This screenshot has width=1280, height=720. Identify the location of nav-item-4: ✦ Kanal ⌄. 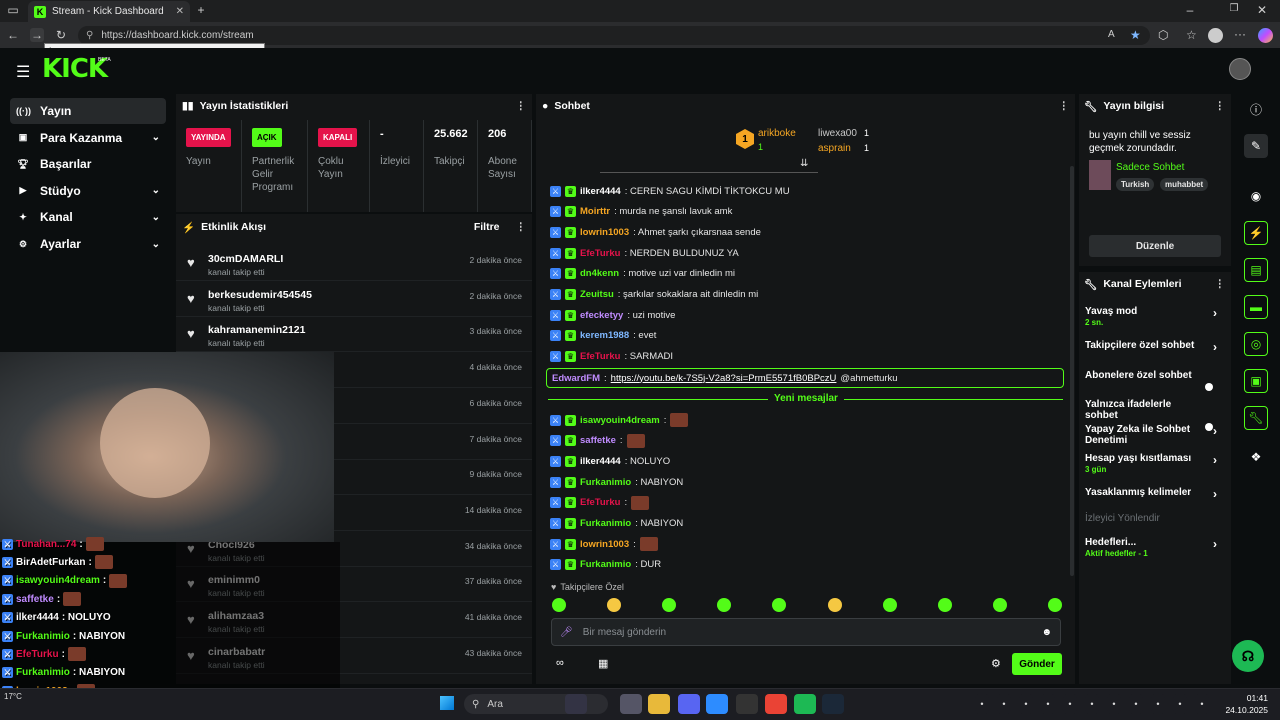
(88, 217).